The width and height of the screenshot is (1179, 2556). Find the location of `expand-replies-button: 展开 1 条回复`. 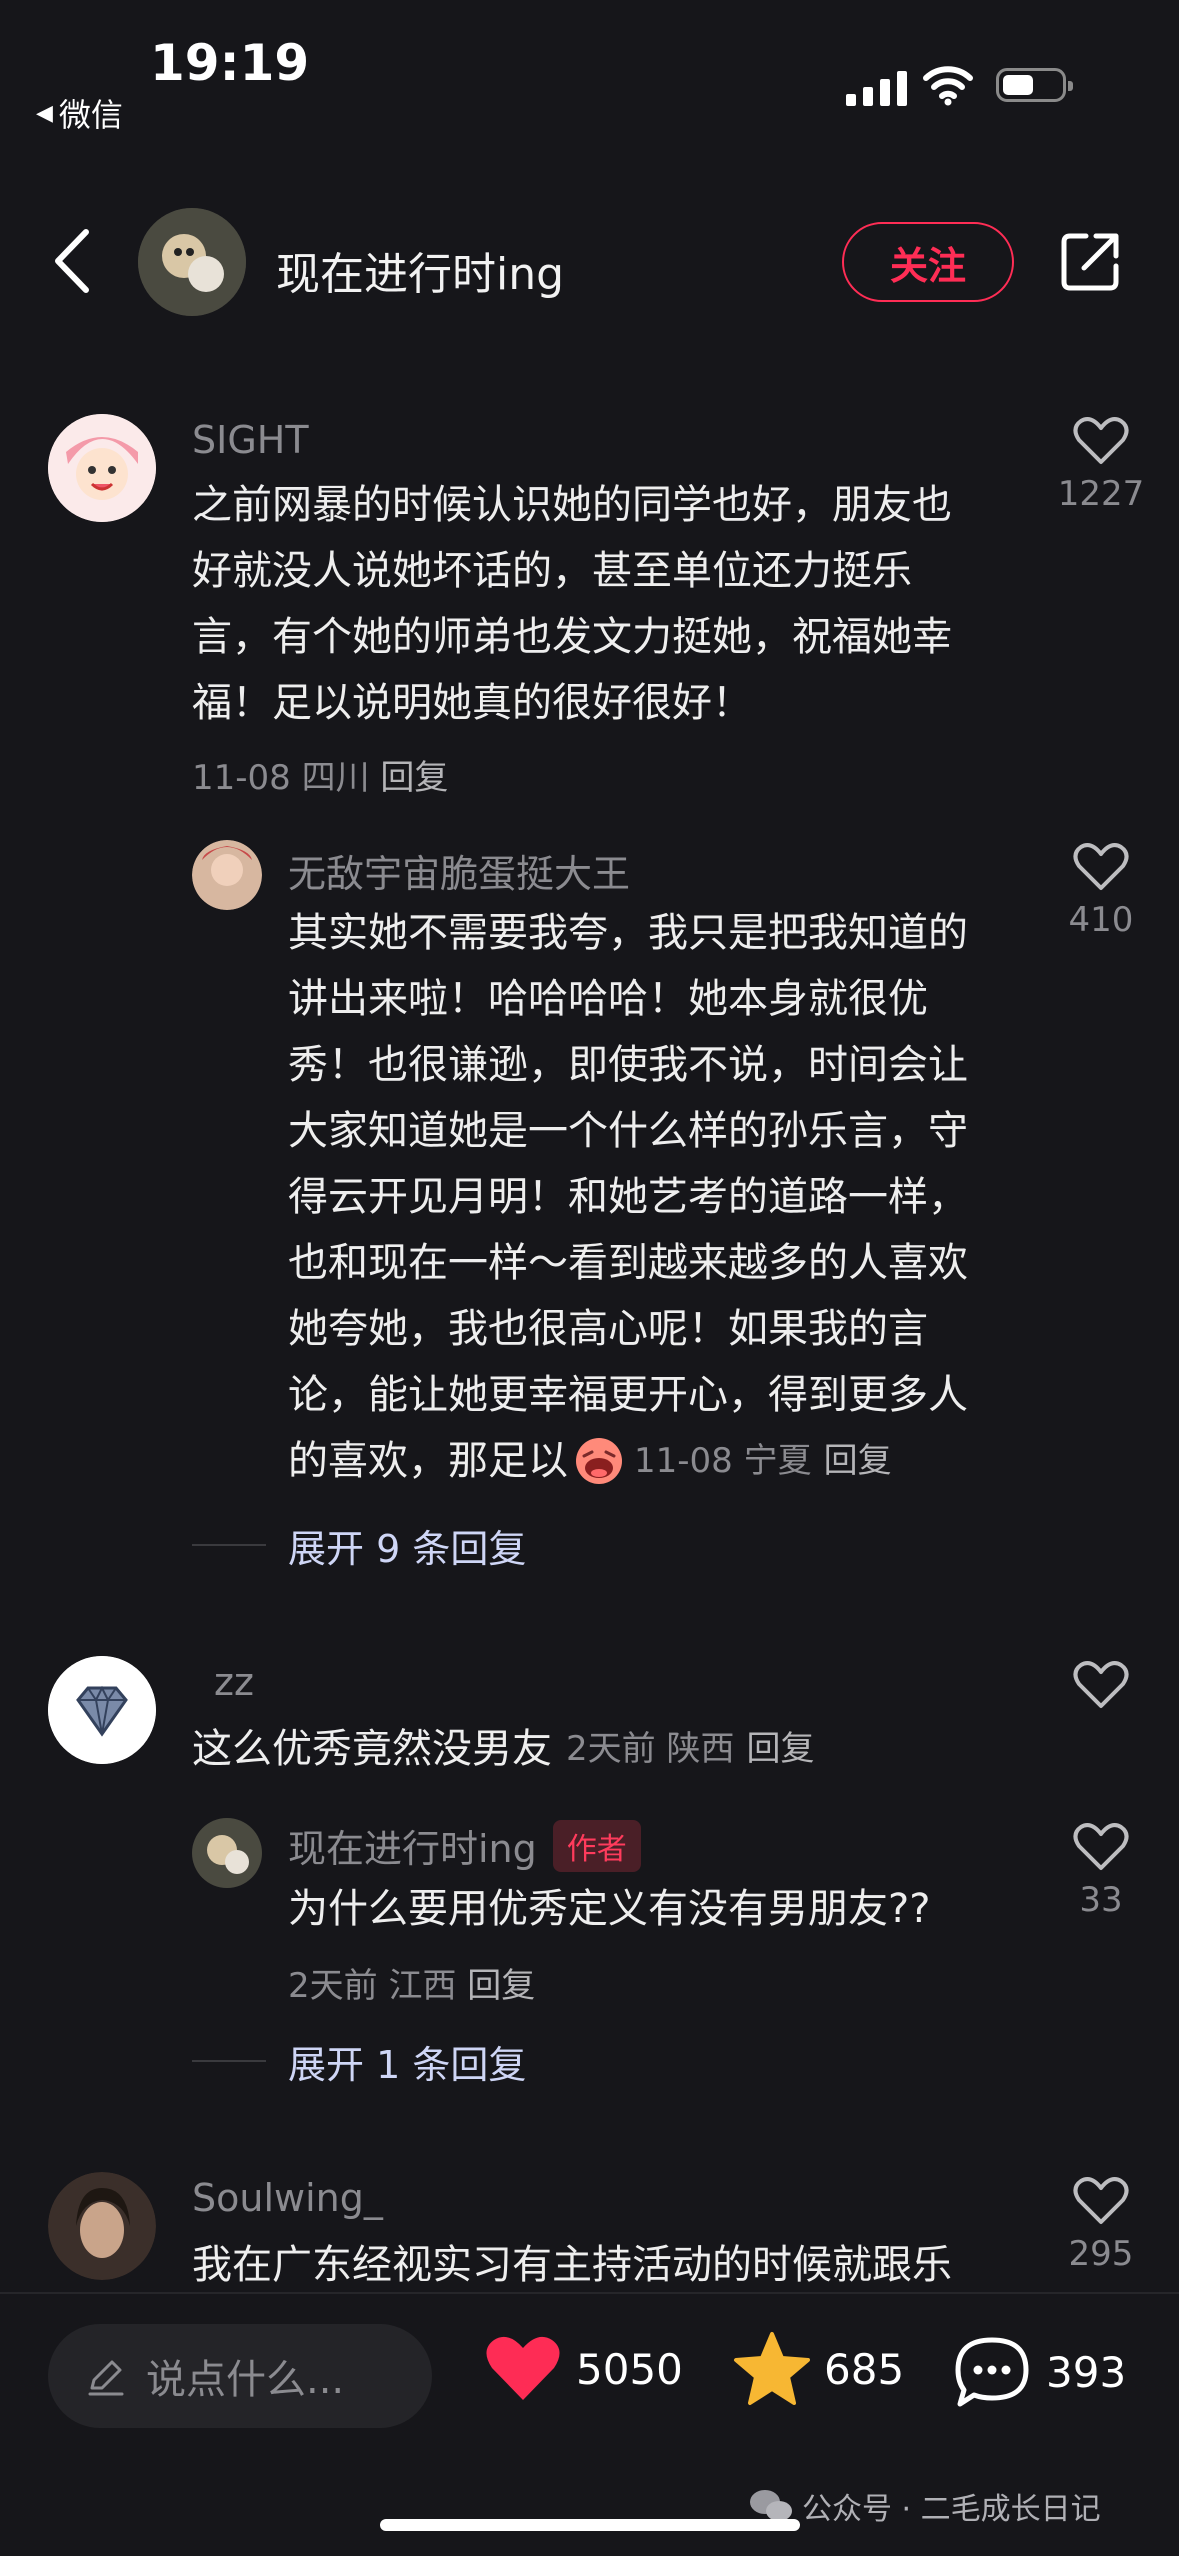

expand-replies-button: 展开 1 条回复 is located at coordinates (407, 2061).